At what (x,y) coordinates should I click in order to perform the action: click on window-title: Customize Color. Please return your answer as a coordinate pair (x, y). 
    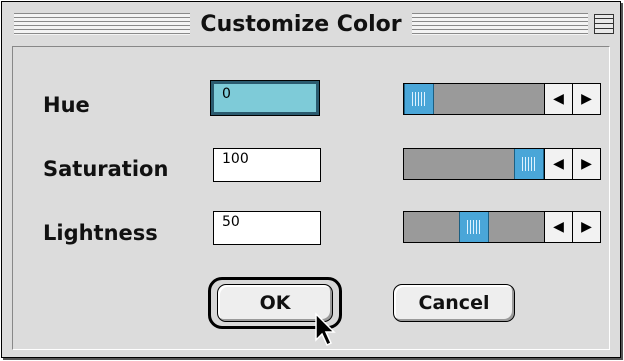
    Looking at the image, I should click on (301, 24).